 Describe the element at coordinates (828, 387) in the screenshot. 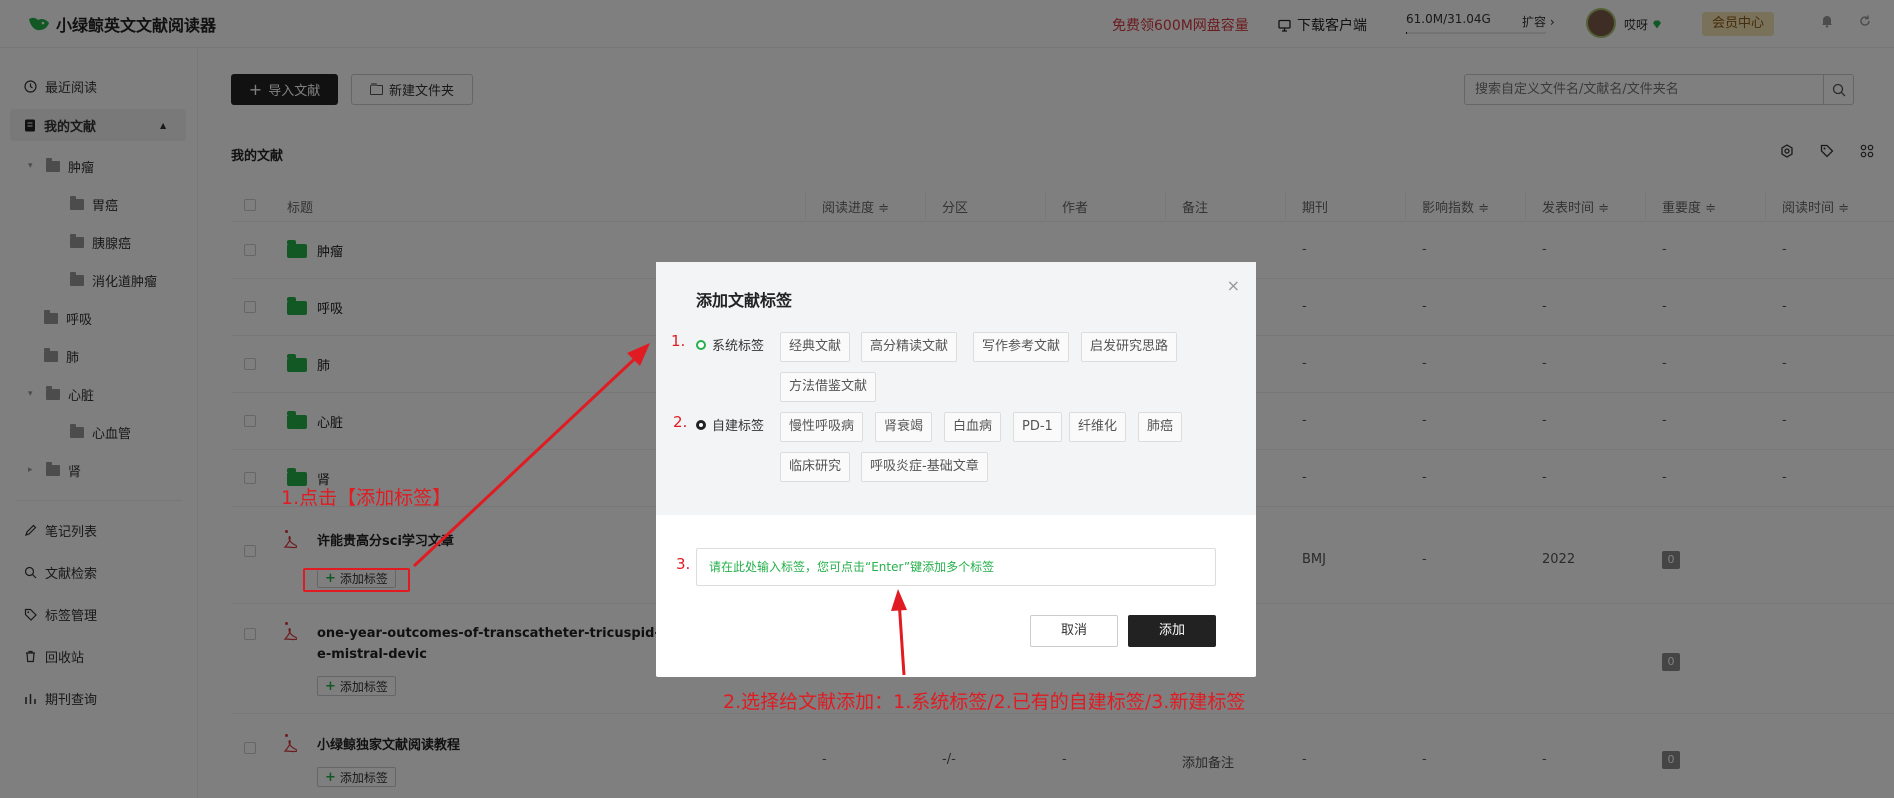

I see `system-tag: 方法借鉴文献` at that location.